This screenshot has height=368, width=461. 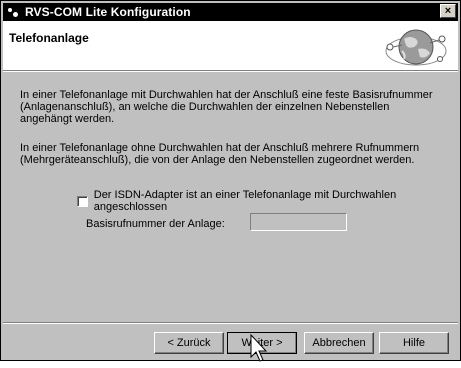 I want to click on mouse-pointer-icon, so click(x=259, y=348).